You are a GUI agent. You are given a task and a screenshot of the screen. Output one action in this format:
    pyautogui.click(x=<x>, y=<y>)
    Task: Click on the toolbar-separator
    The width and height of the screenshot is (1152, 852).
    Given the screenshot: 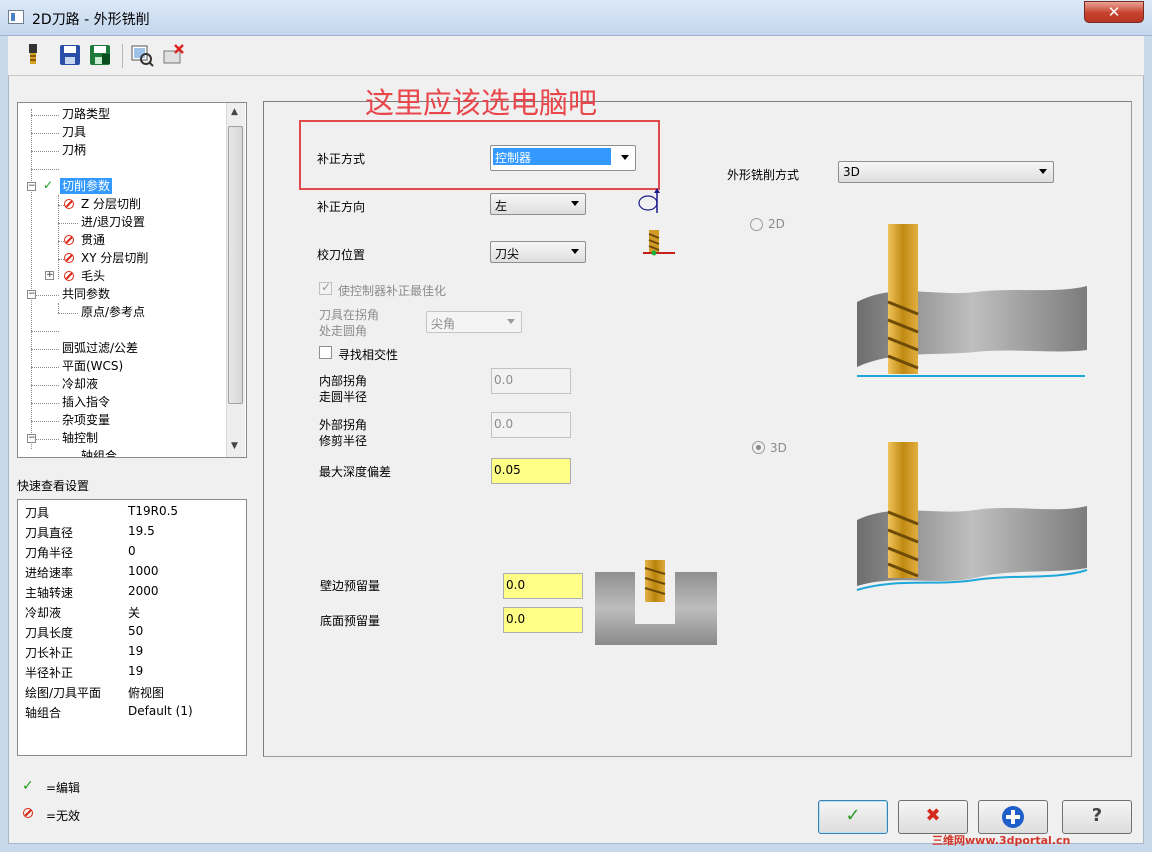 What is the action you would take?
    pyautogui.click(x=122, y=56)
    